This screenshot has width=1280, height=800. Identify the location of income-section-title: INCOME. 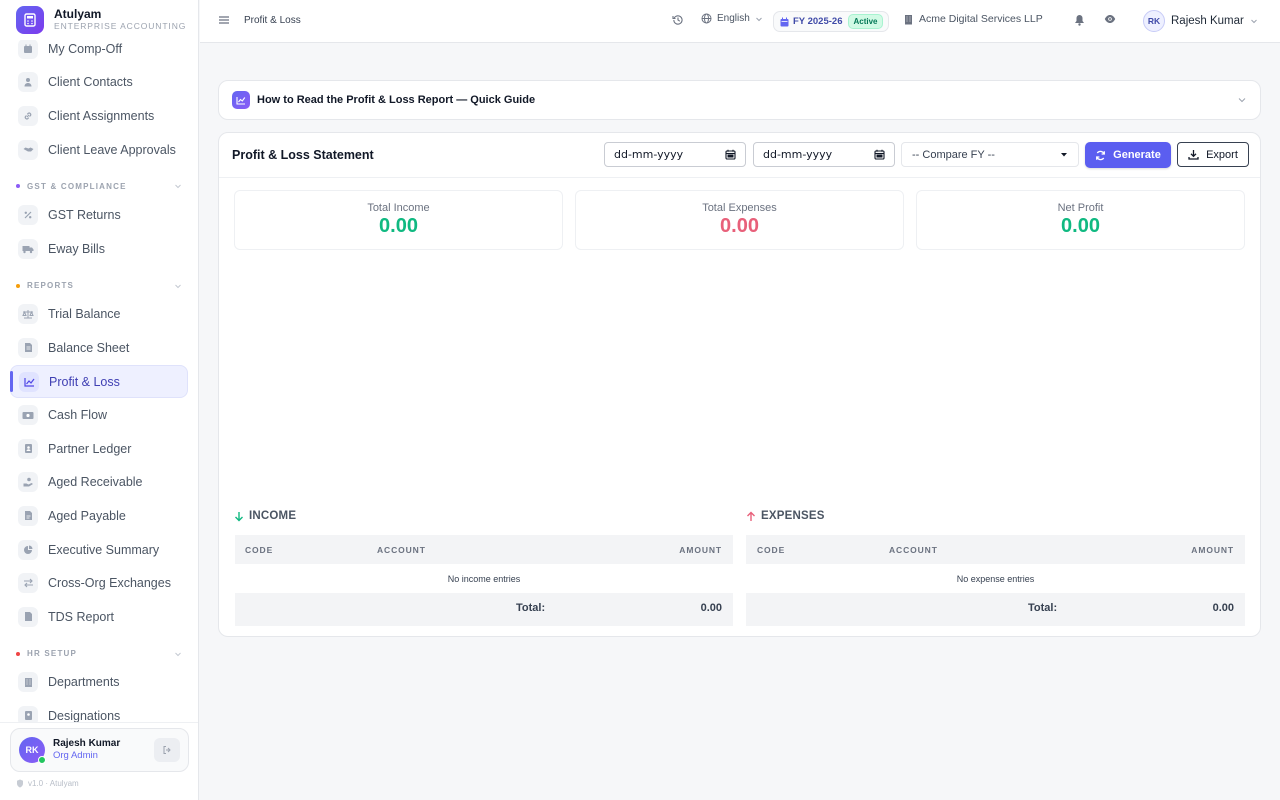
(265, 516).